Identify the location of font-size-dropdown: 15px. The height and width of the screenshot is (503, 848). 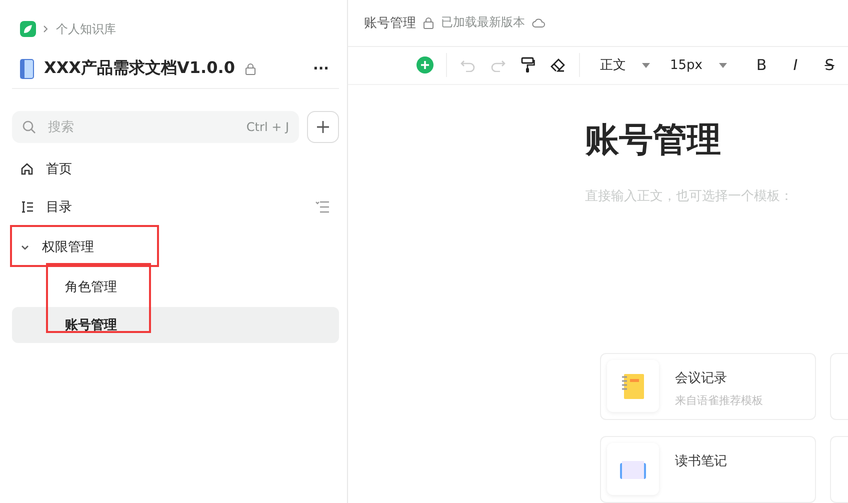
(698, 65).